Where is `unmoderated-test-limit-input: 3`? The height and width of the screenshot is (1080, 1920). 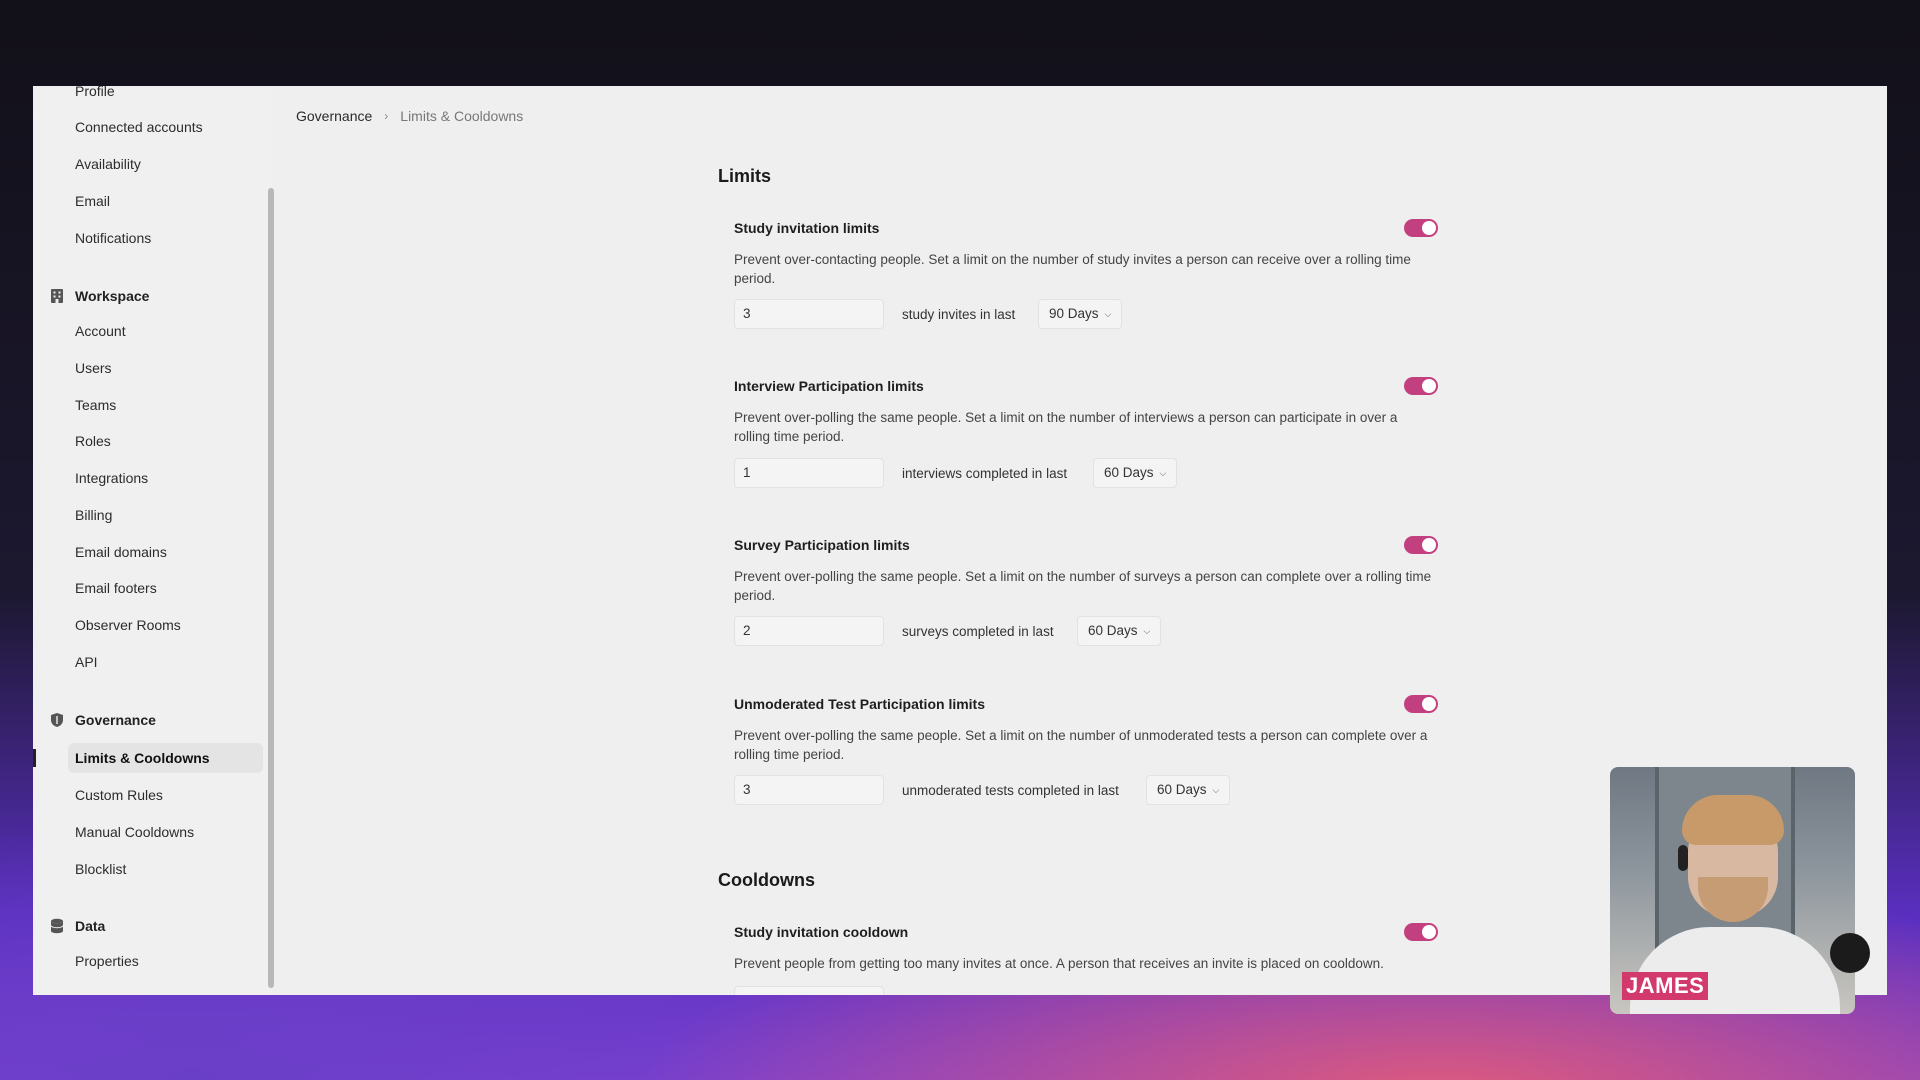
unmoderated-test-limit-input: 3 is located at coordinates (809, 790).